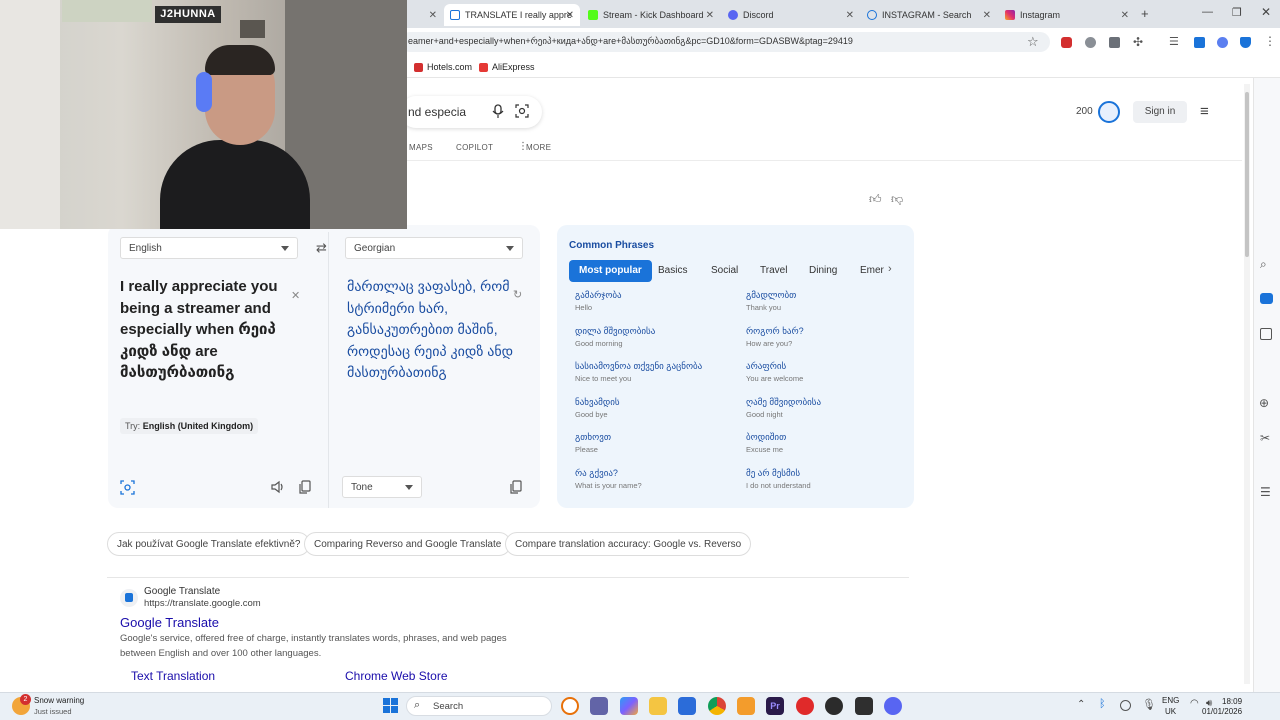  What do you see at coordinates (897, 199) in the screenshot?
I see `thumbs-down-icon: 👎︎` at bounding box center [897, 199].